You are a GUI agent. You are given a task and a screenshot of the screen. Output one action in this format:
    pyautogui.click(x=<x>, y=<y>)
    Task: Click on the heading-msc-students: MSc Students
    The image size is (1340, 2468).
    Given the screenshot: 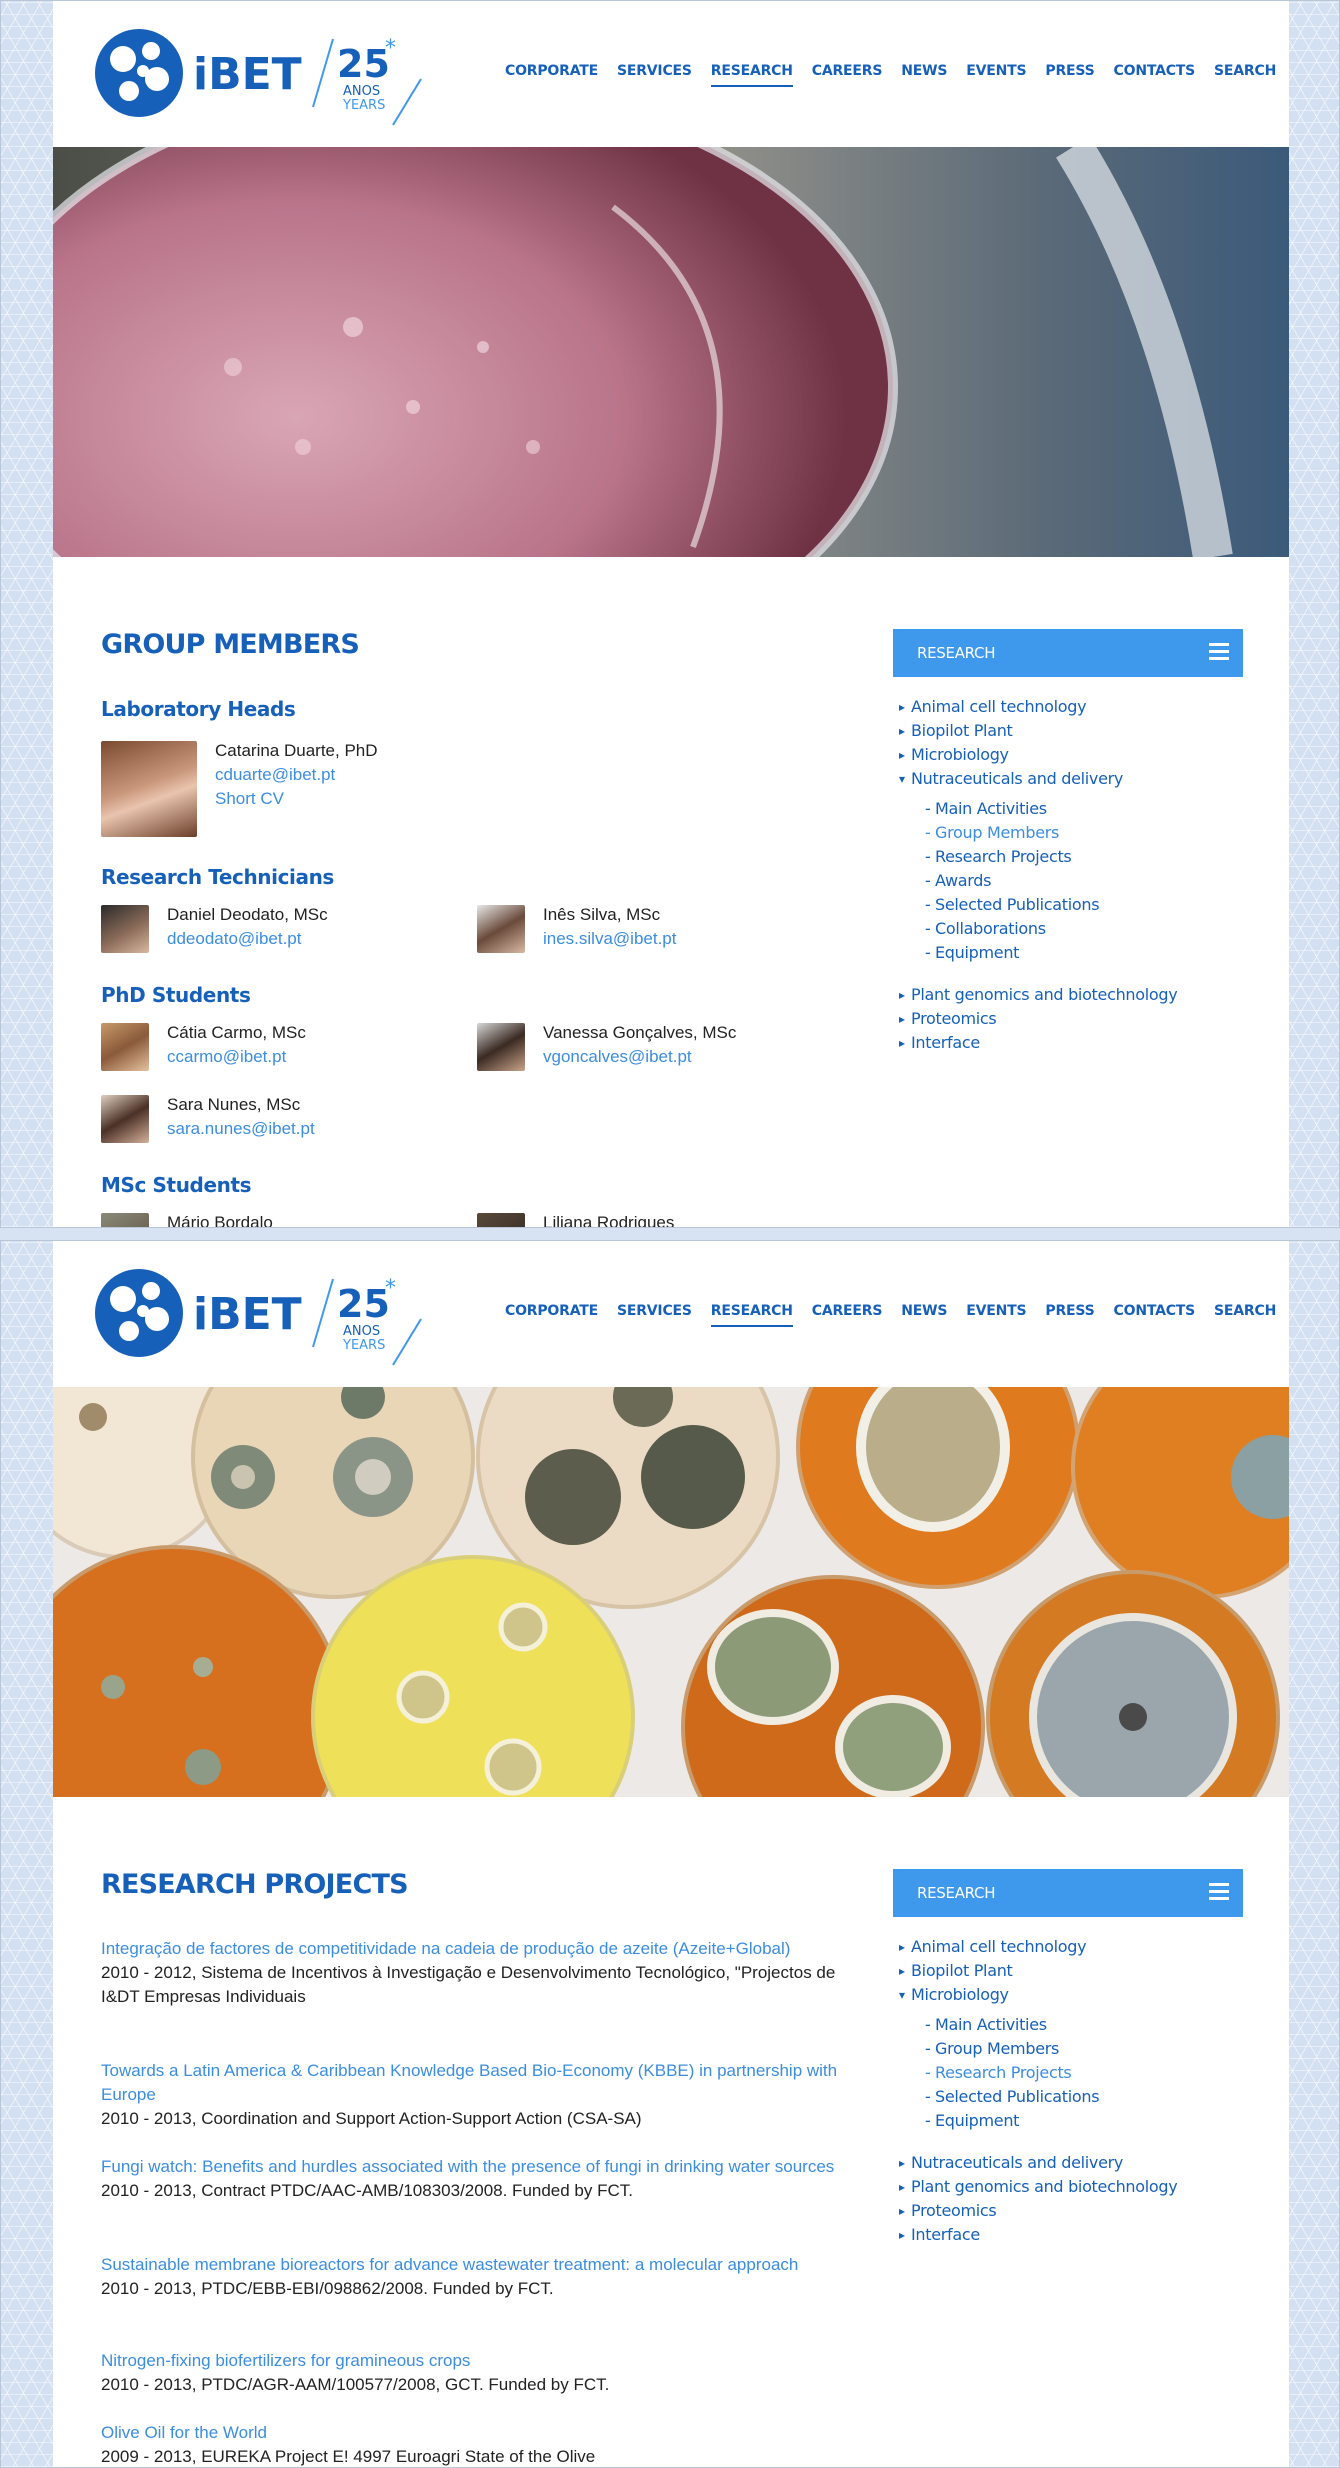 What is the action you would take?
    pyautogui.click(x=176, y=1185)
    